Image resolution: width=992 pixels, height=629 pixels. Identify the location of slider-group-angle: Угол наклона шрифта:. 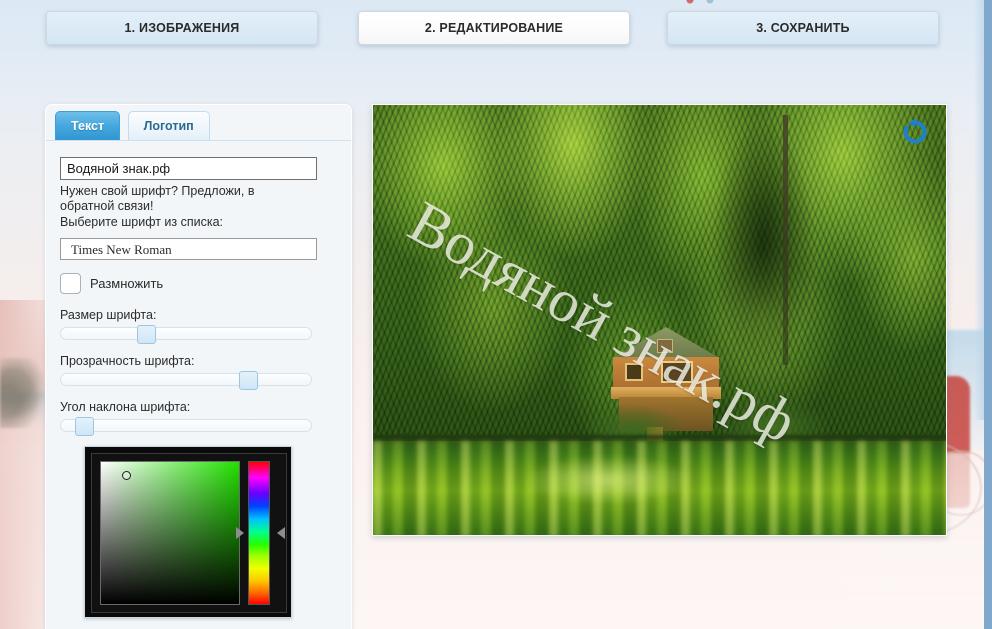
(198, 418).